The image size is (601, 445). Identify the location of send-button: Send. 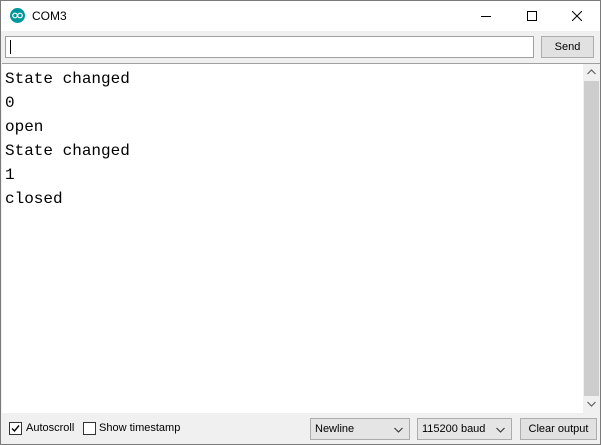
(567, 47).